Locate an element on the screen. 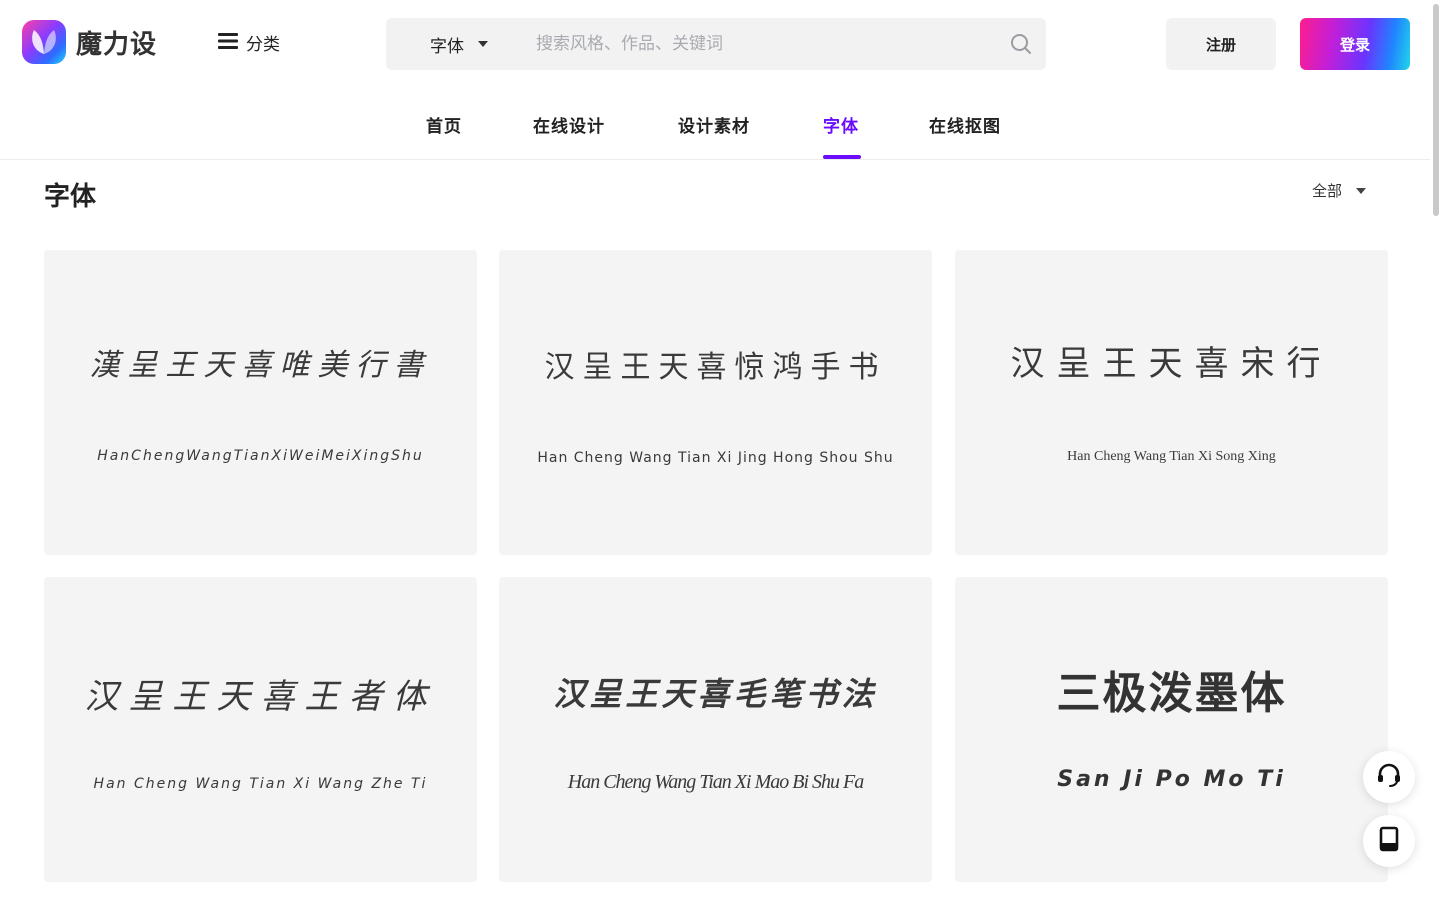  font-sample-text: 三极泼墨体 is located at coordinates (1171, 693).